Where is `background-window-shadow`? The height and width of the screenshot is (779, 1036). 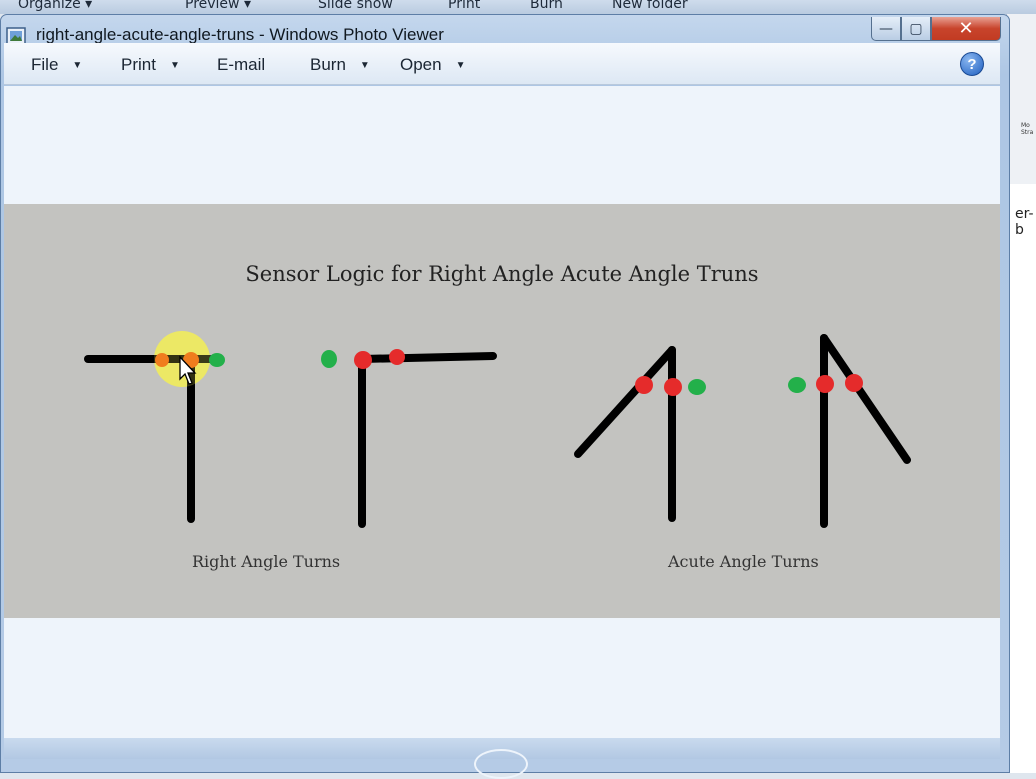 background-window-shadow is located at coordinates (1021, 99).